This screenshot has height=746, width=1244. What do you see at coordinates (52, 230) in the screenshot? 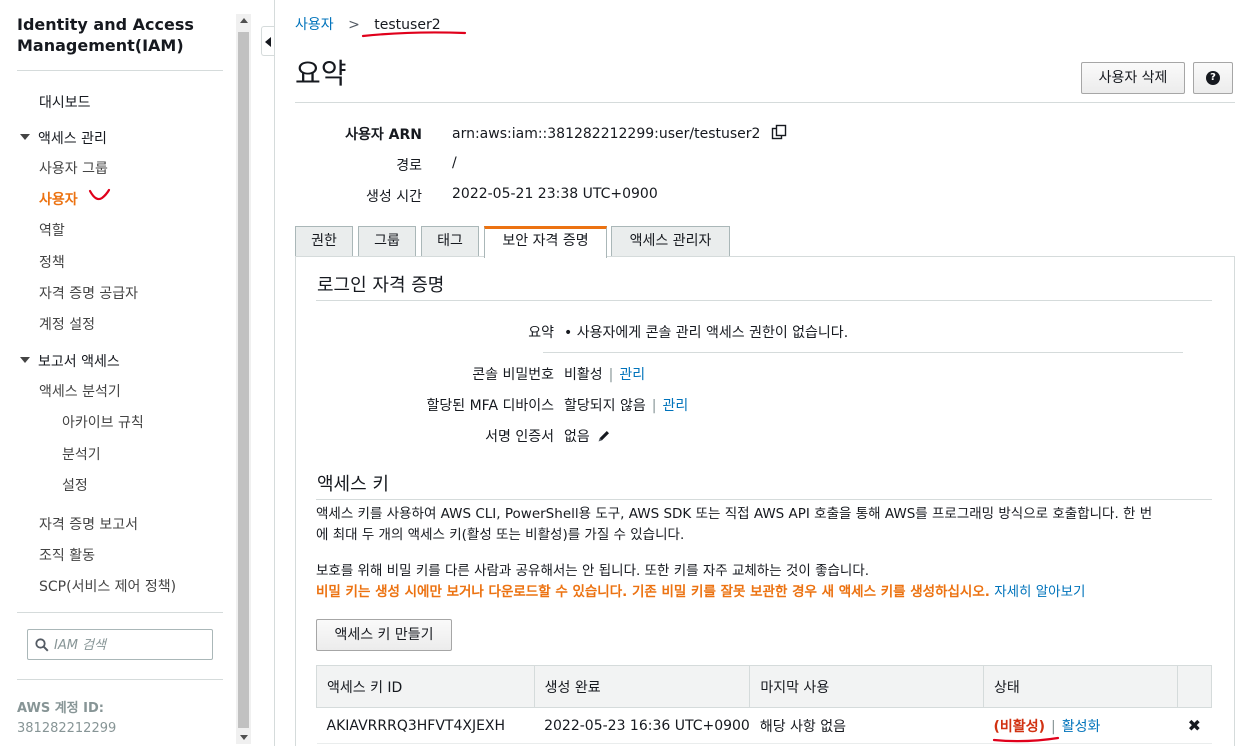
I see `sidebar-item-roles: 역할` at bounding box center [52, 230].